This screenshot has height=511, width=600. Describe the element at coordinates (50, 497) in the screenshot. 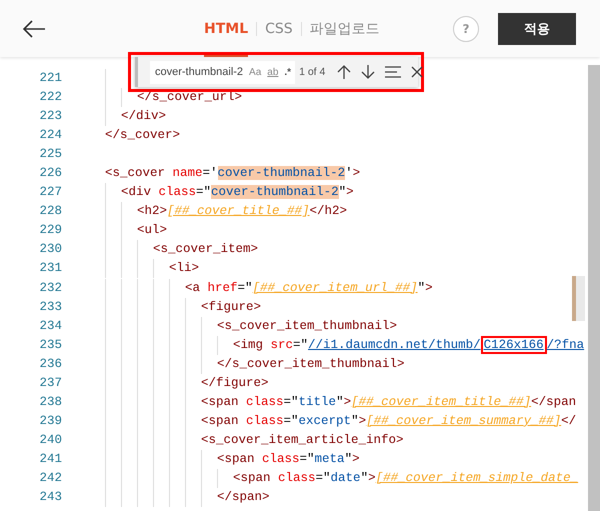

I see `line-number: 243` at that location.